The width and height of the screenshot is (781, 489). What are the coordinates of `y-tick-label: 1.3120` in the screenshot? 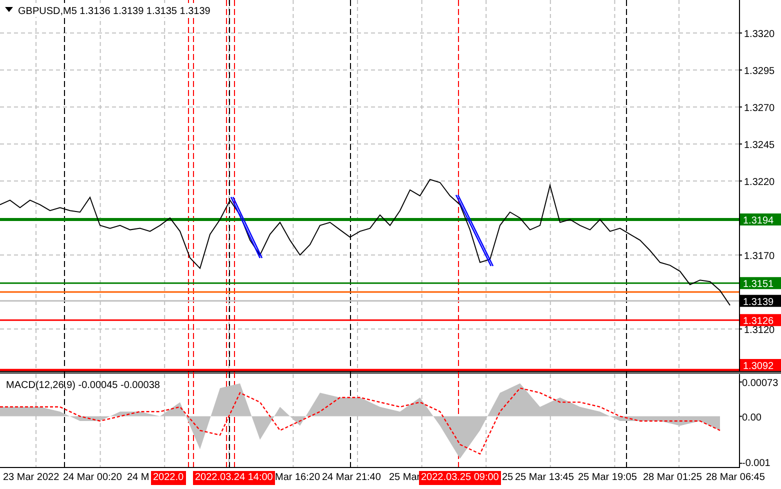 It's located at (760, 330).